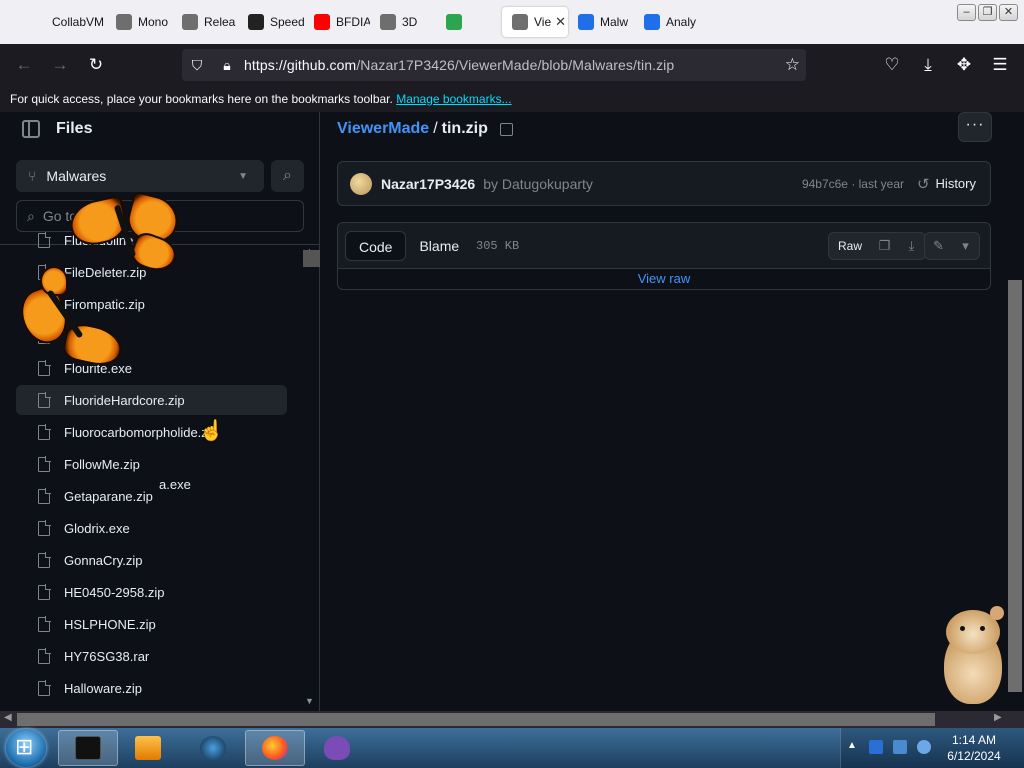 The image size is (1024, 768). What do you see at coordinates (469, 22) in the screenshot?
I see `browser-tab` at bounding box center [469, 22].